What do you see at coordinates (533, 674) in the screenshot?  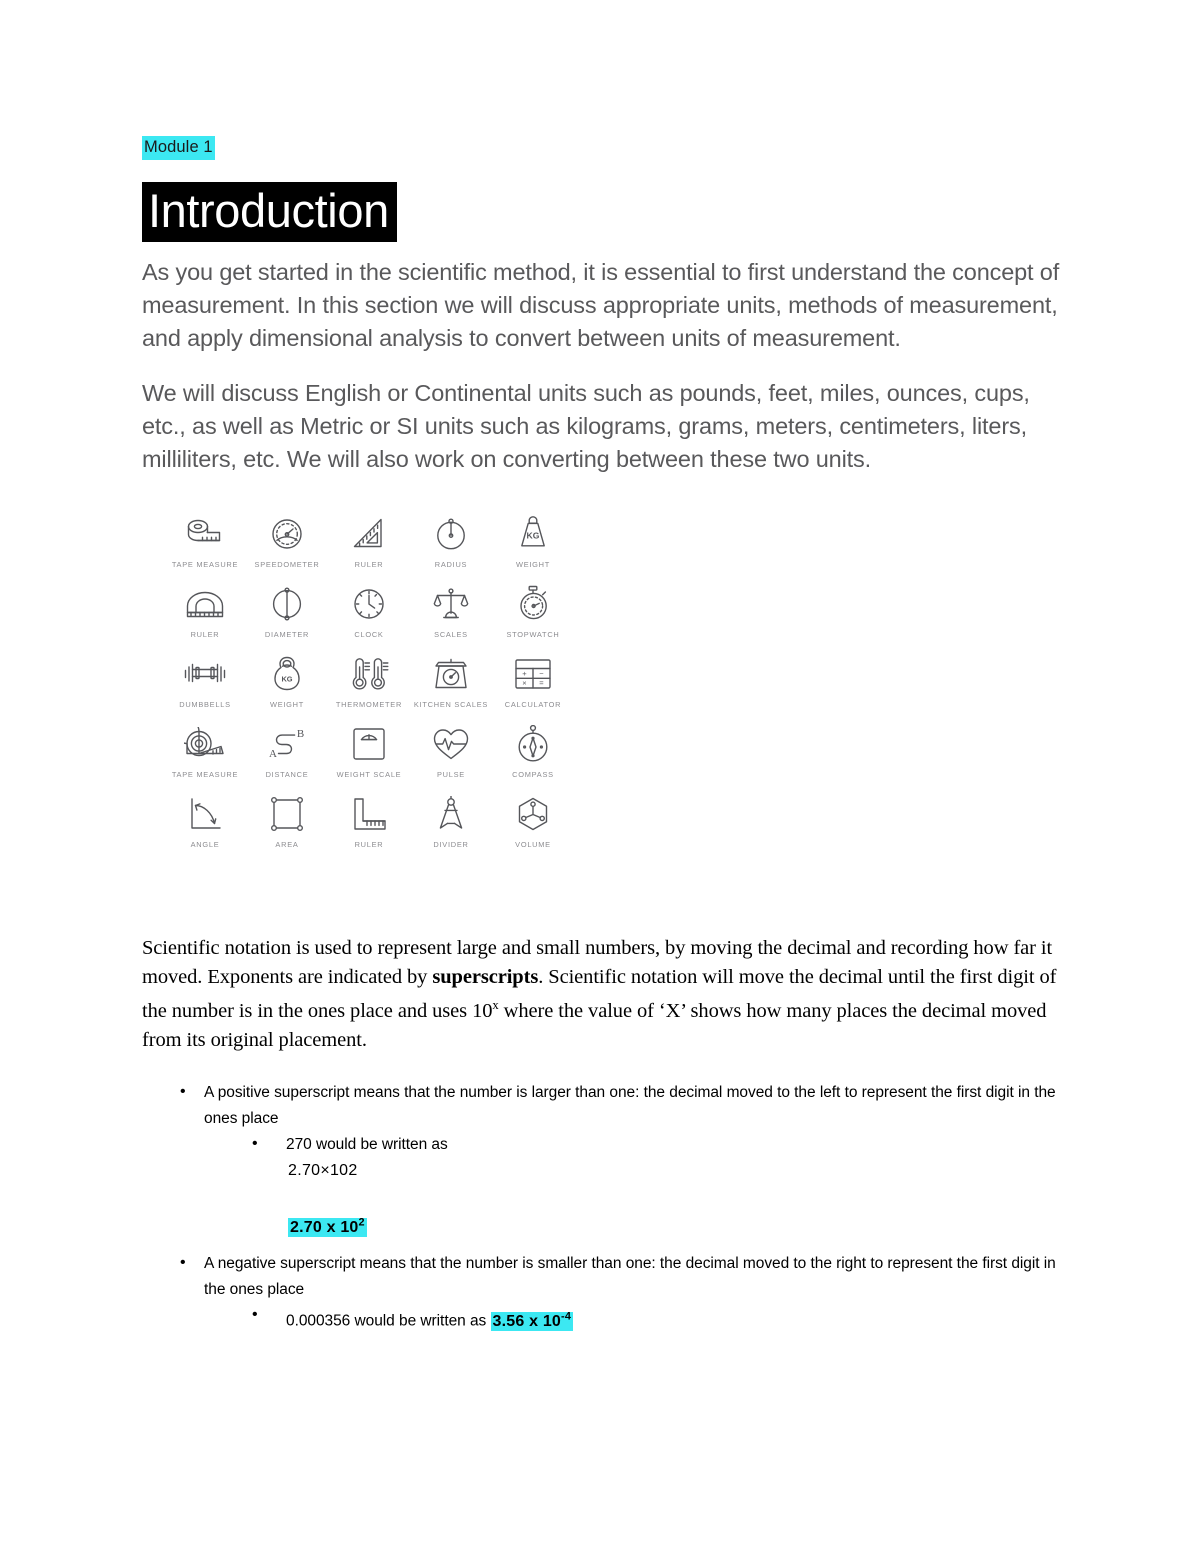 I see `calculator-icon: + − × =` at bounding box center [533, 674].